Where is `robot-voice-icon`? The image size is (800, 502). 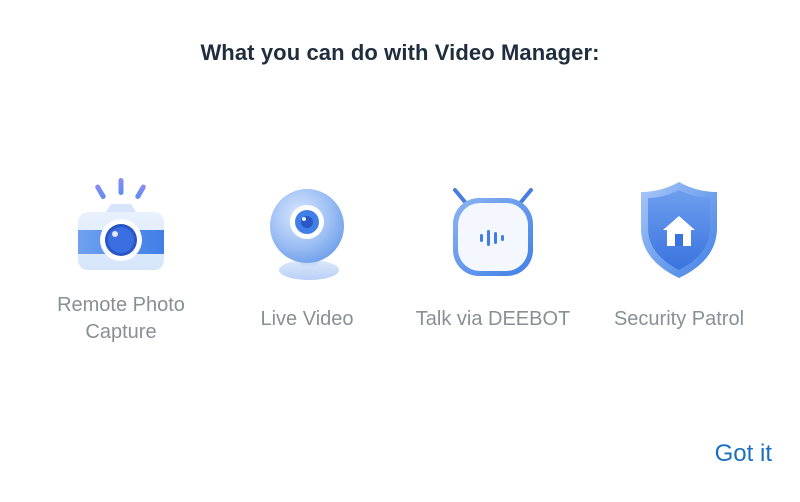
robot-voice-icon is located at coordinates (493, 230).